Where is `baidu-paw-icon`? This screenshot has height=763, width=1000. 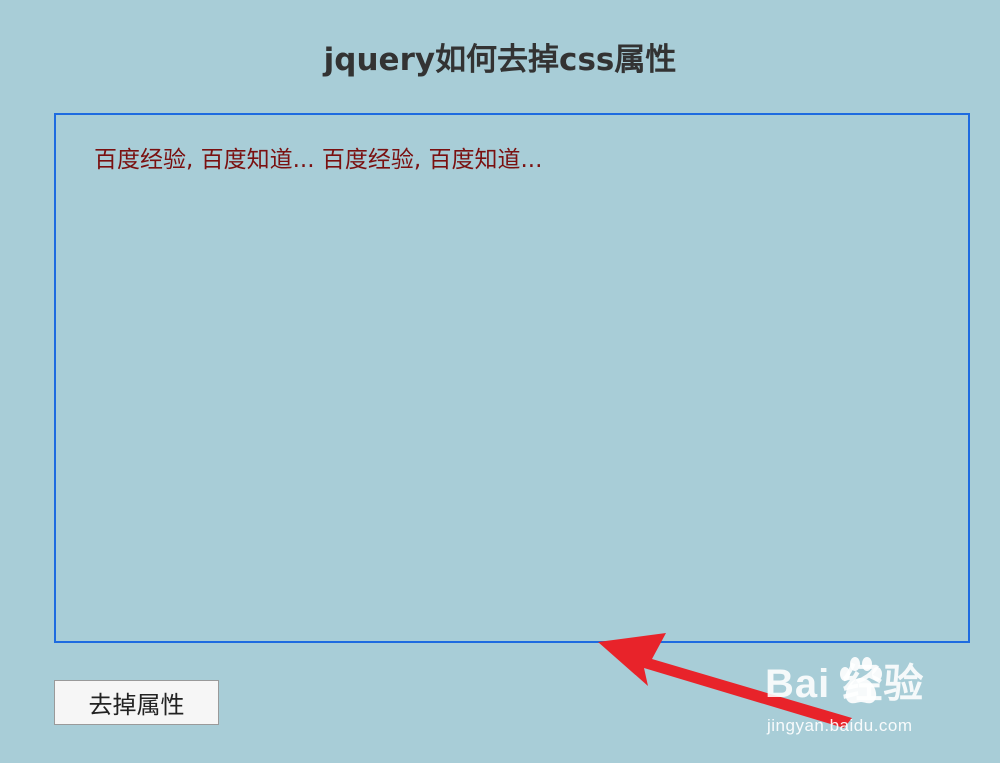
baidu-paw-icon is located at coordinates (861, 680).